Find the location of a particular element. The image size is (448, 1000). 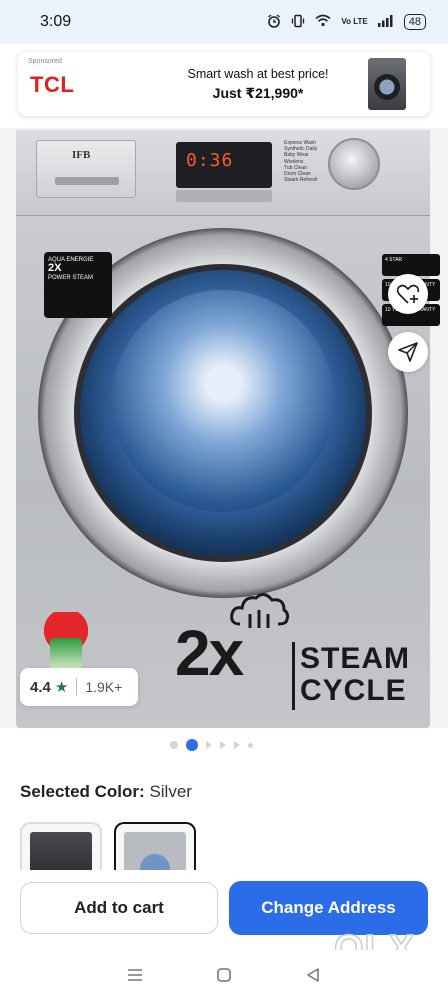

selected-color-value: Silver is located at coordinates (170, 791).